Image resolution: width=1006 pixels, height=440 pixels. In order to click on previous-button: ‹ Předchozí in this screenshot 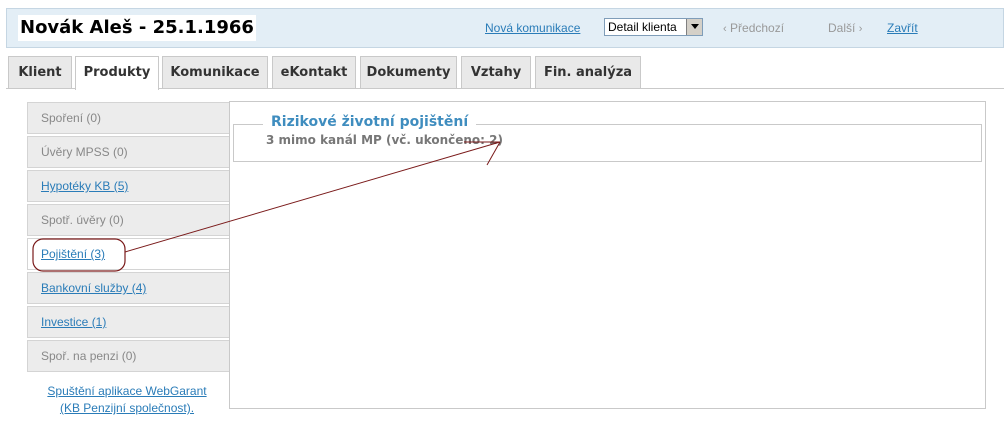, I will do `click(753, 28)`.